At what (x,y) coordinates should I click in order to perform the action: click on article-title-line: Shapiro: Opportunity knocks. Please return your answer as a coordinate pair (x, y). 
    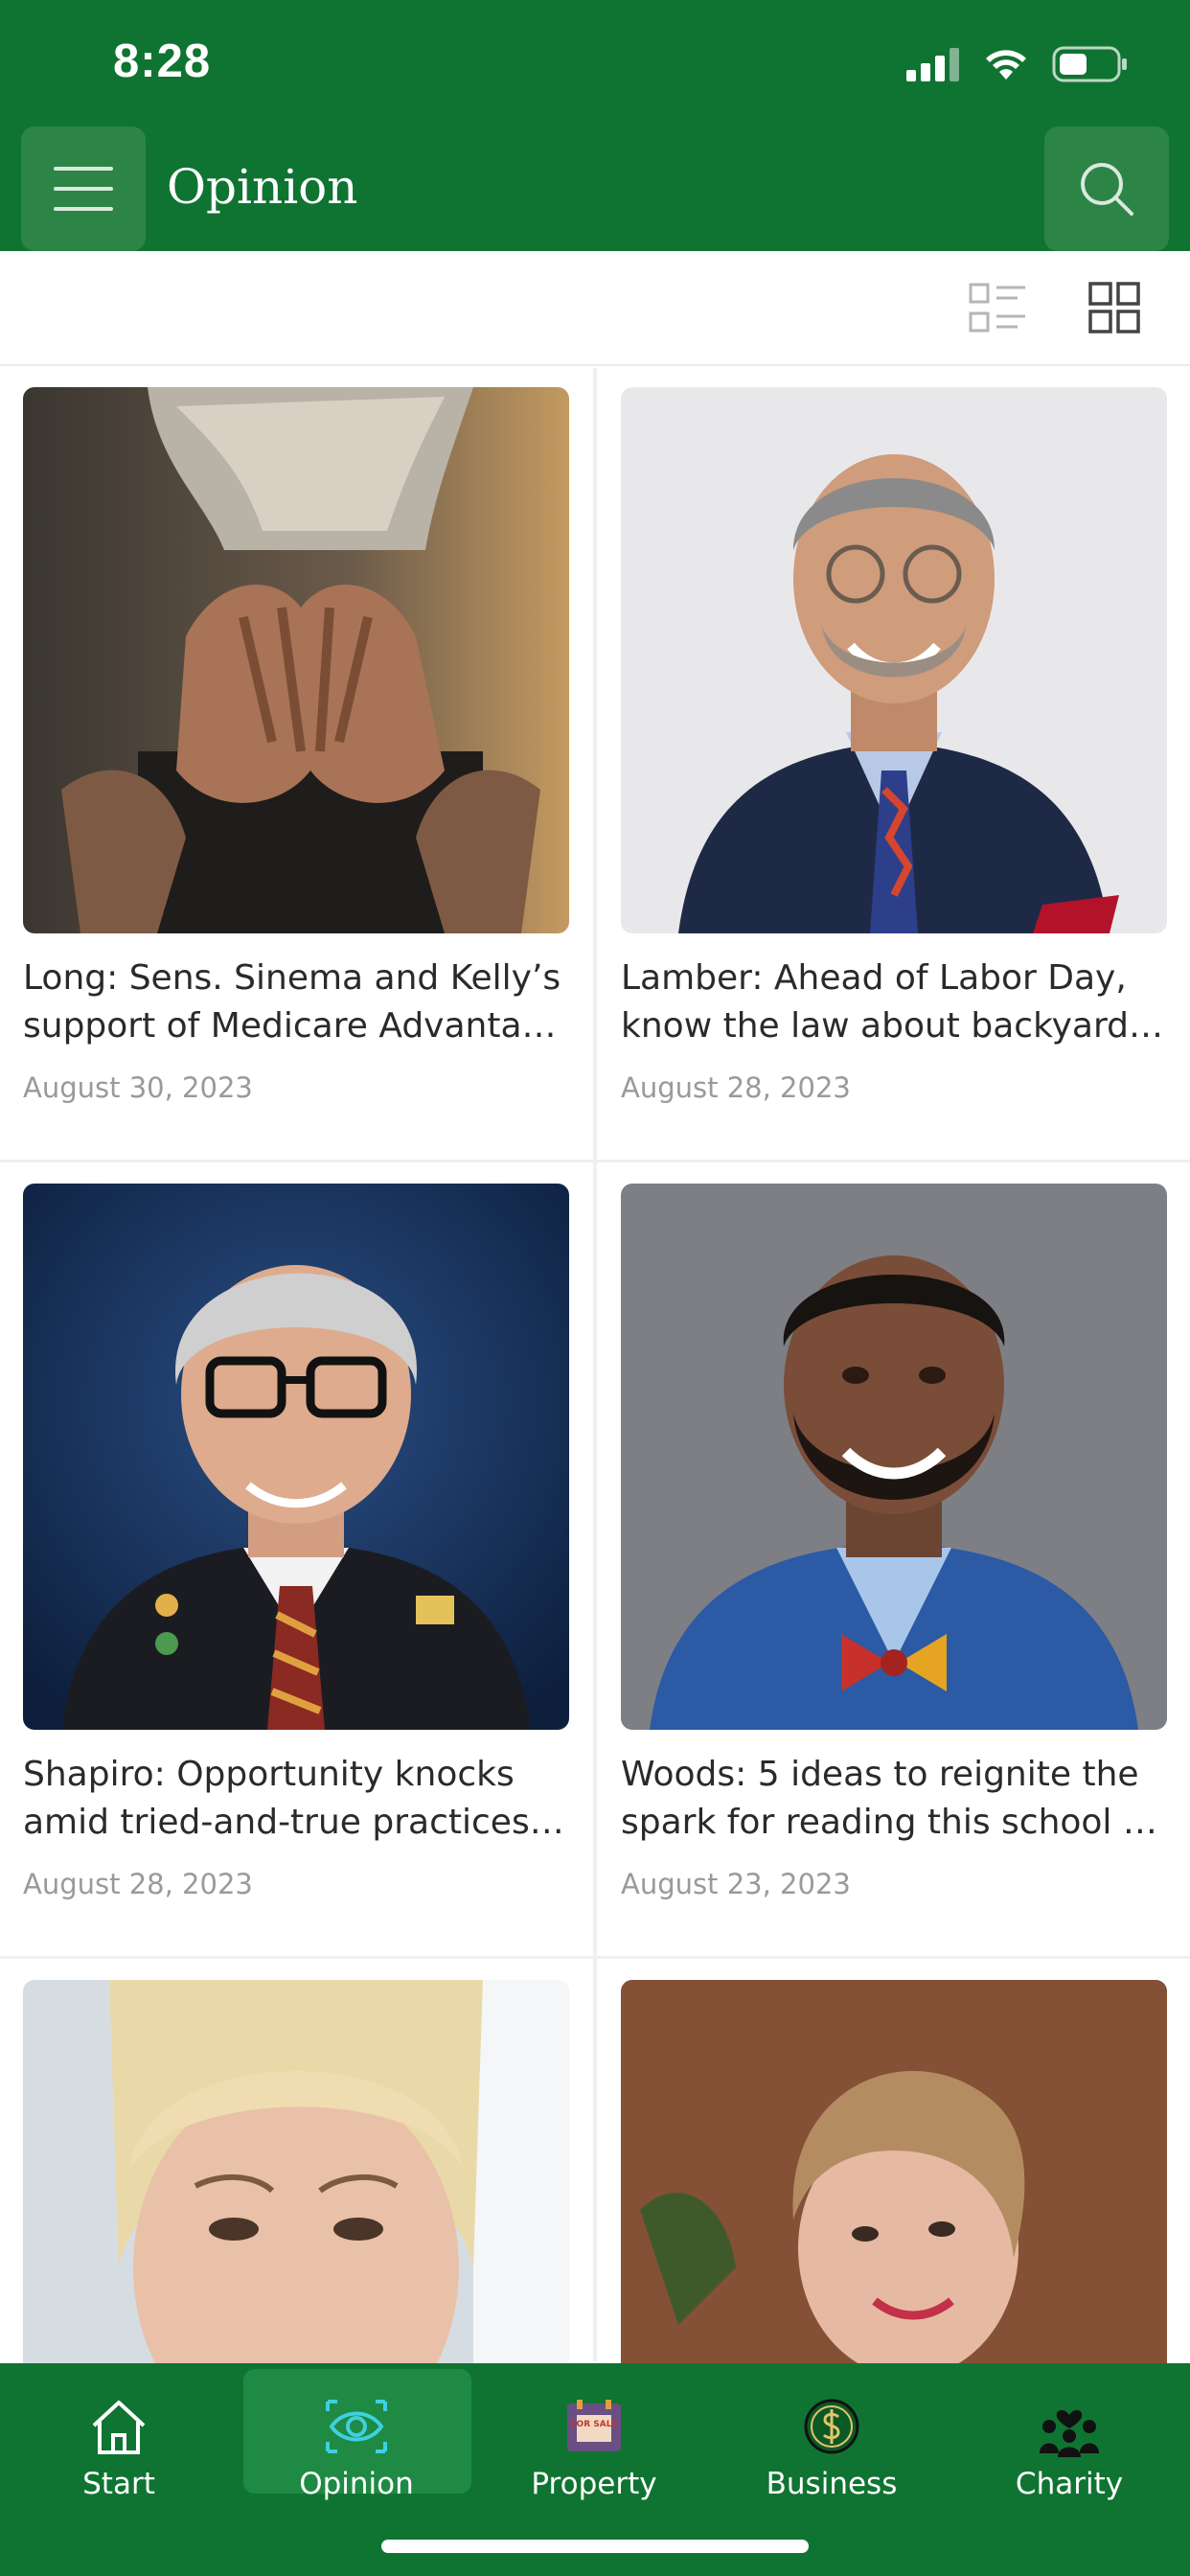
    Looking at the image, I should click on (269, 1774).